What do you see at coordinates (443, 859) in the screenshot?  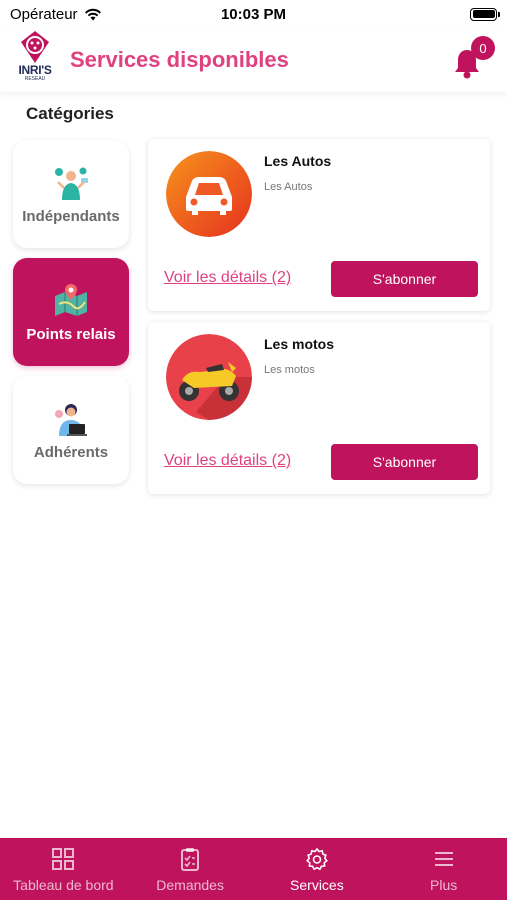 I see `menu-icon` at bounding box center [443, 859].